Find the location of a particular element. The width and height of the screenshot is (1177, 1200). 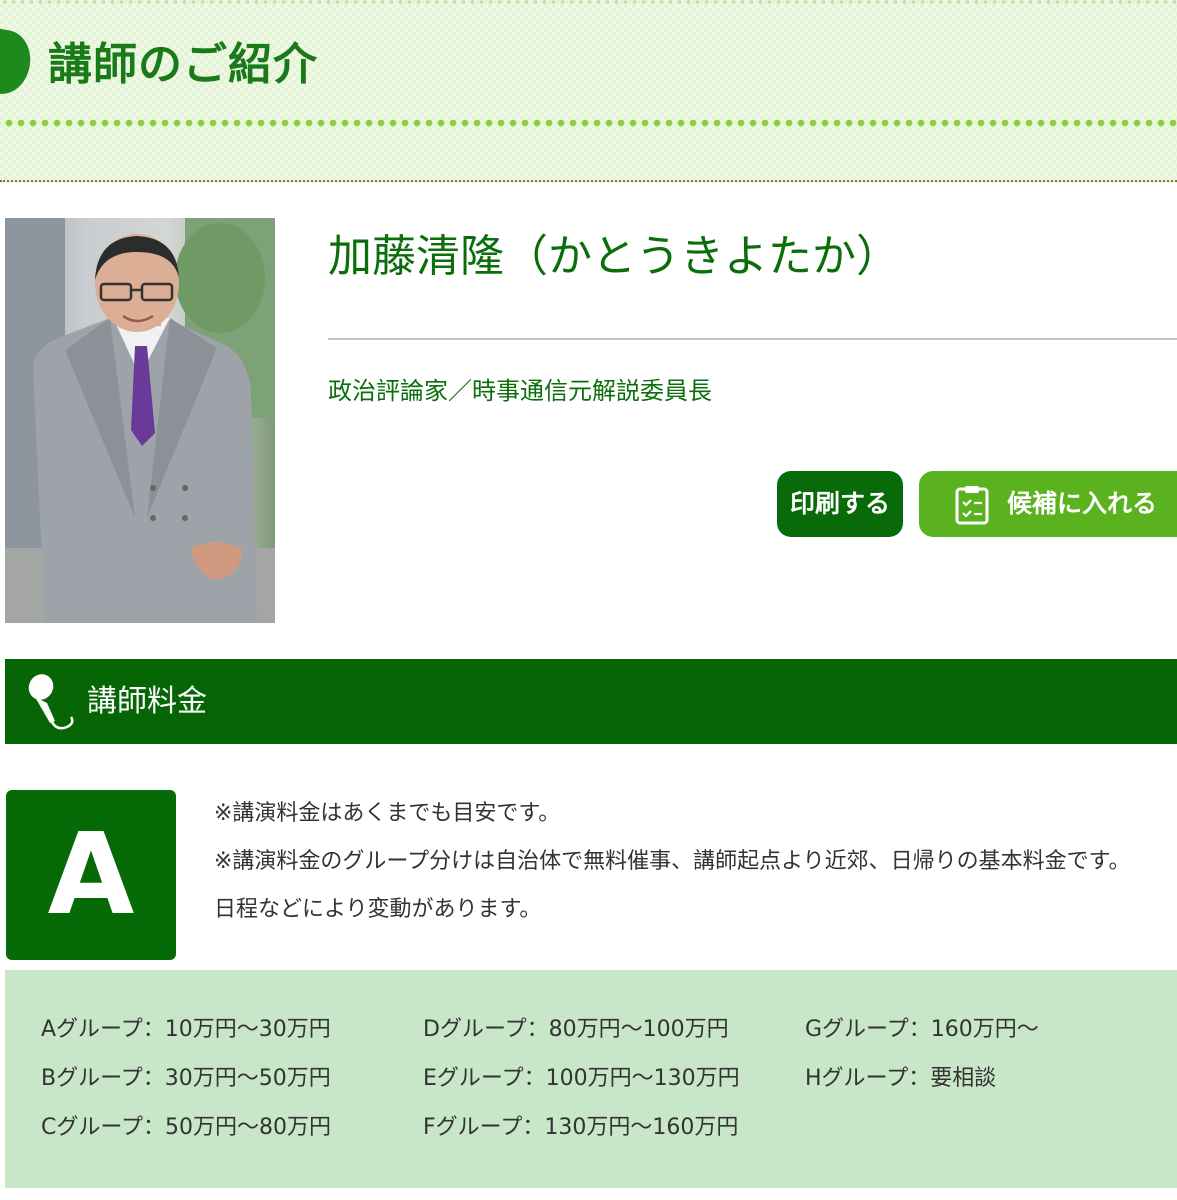

fee-group-column: Gグループ：160万円〜 Hグループ：要相談 is located at coordinates (922, 1054).